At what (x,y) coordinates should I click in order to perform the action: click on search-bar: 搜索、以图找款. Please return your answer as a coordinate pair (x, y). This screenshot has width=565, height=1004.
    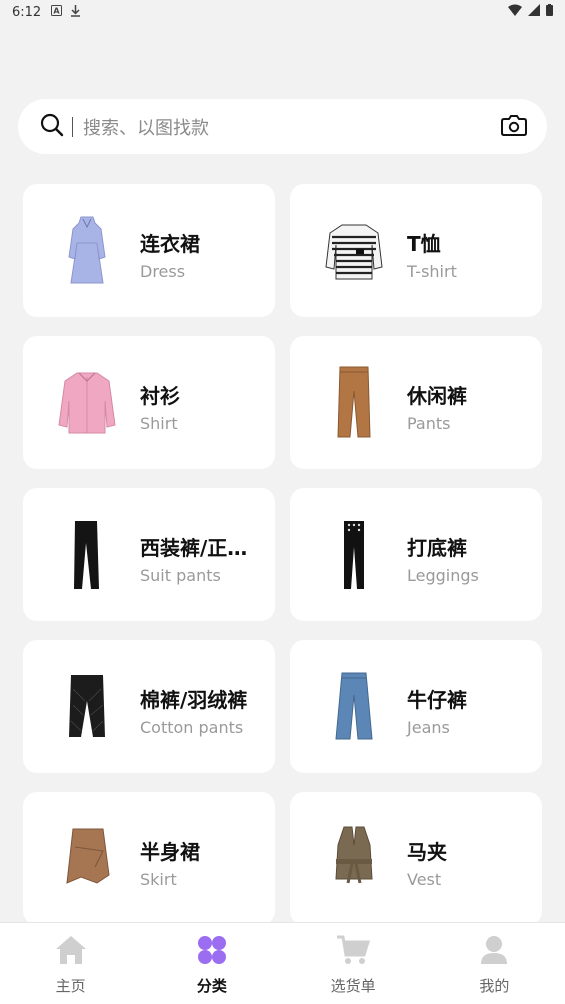
    Looking at the image, I should click on (282, 126).